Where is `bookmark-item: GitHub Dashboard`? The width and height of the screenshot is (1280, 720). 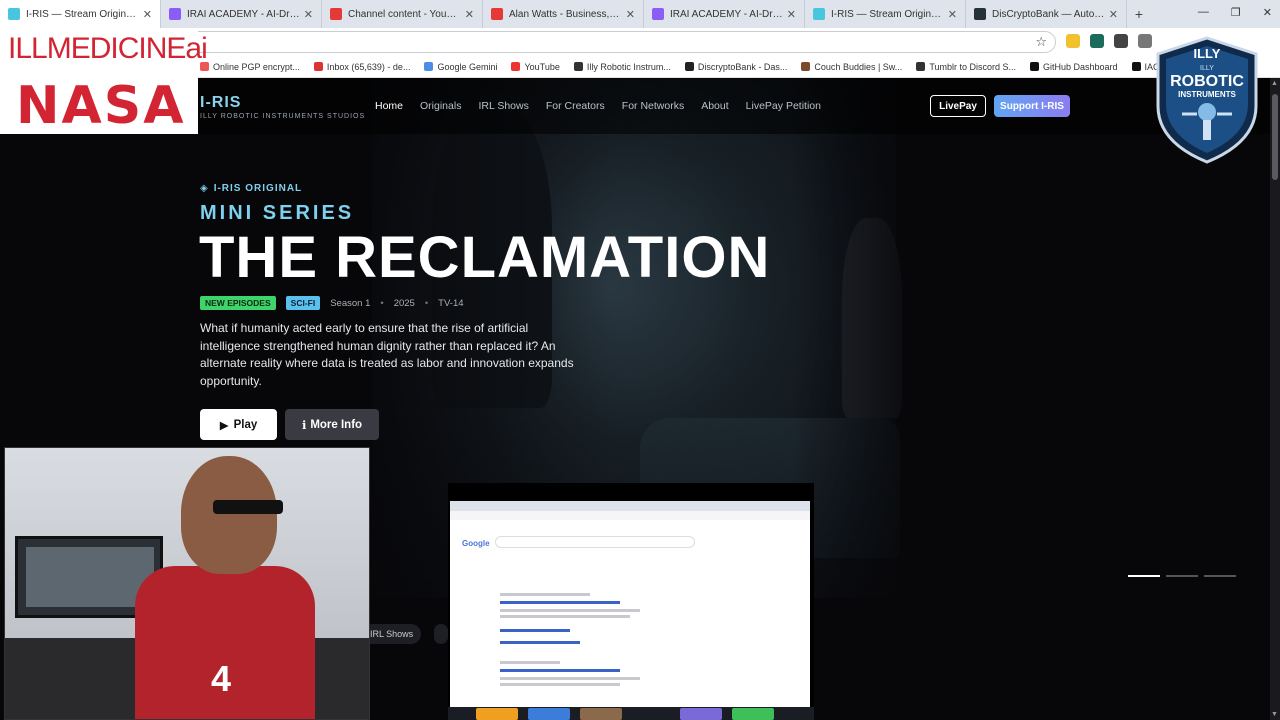
bookmark-item: GitHub Dashboard is located at coordinates (1074, 67).